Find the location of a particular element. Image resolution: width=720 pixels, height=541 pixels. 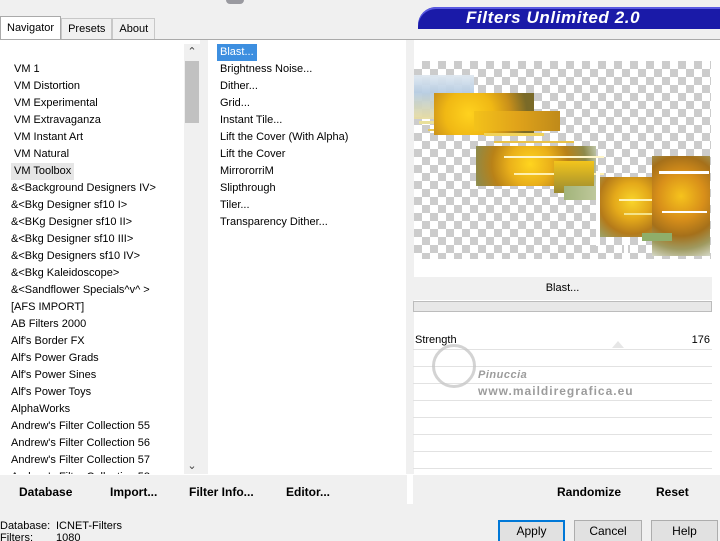

category-item: VM Instant Art is located at coordinates (48, 137).